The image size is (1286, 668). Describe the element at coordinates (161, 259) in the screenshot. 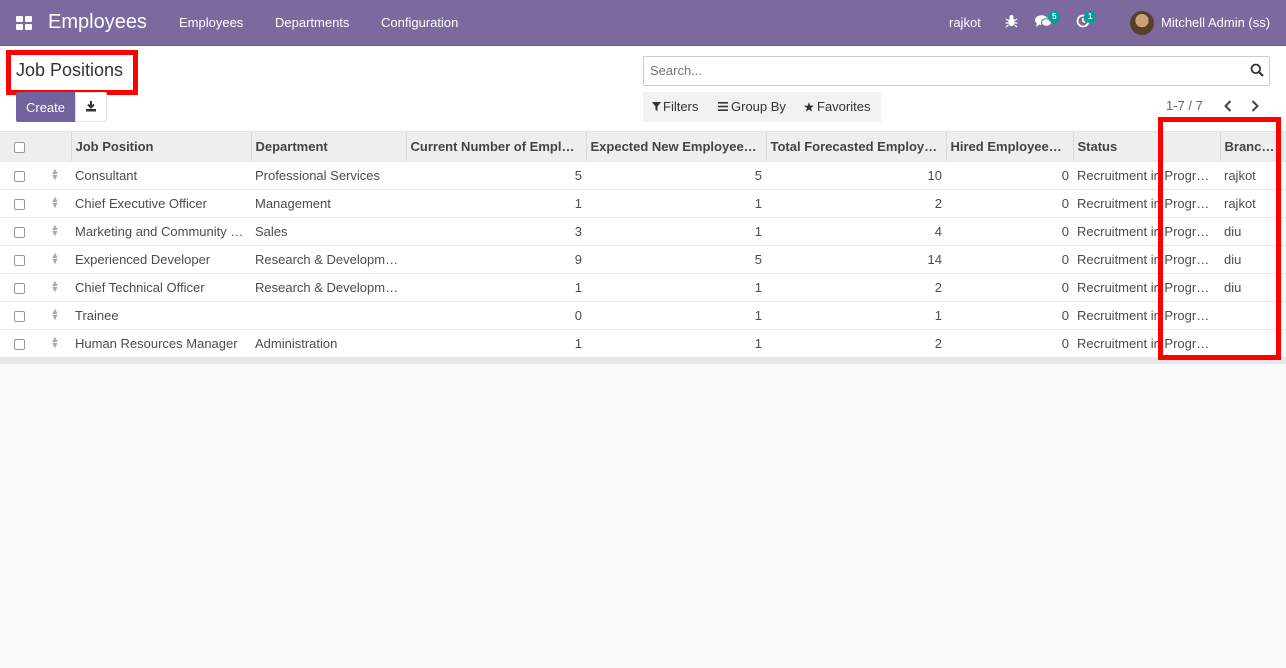

I see `cell-job-position: Experienced Developer` at that location.